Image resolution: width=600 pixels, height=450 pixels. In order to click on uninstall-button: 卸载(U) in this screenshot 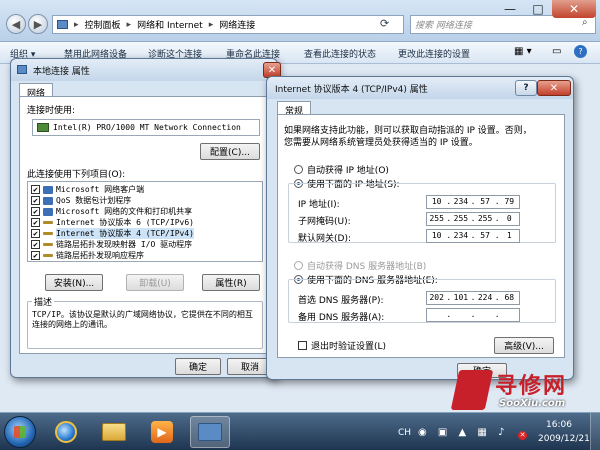, I will do `click(155, 282)`.